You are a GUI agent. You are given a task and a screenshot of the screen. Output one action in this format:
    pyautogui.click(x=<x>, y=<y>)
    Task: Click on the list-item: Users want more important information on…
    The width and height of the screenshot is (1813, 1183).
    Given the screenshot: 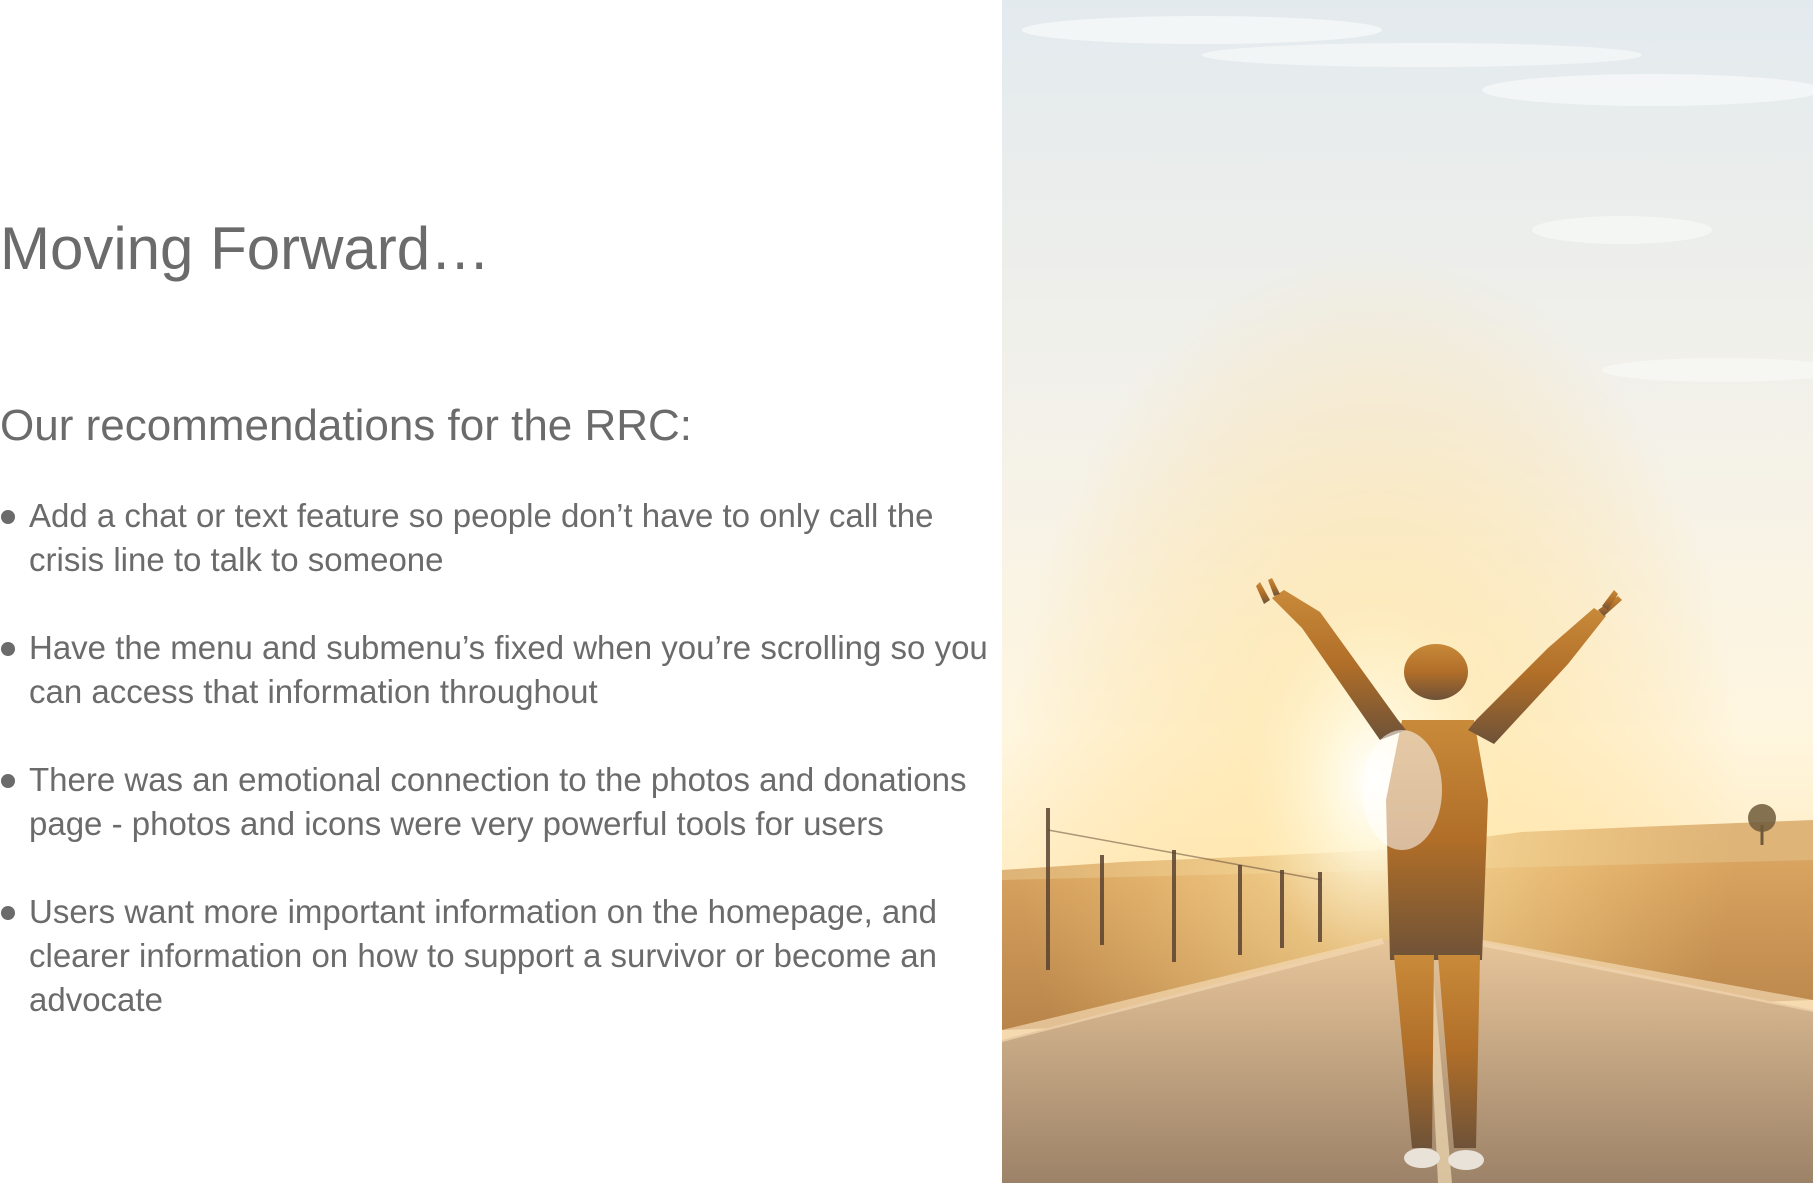 What is the action you would take?
    pyautogui.click(x=495, y=956)
    